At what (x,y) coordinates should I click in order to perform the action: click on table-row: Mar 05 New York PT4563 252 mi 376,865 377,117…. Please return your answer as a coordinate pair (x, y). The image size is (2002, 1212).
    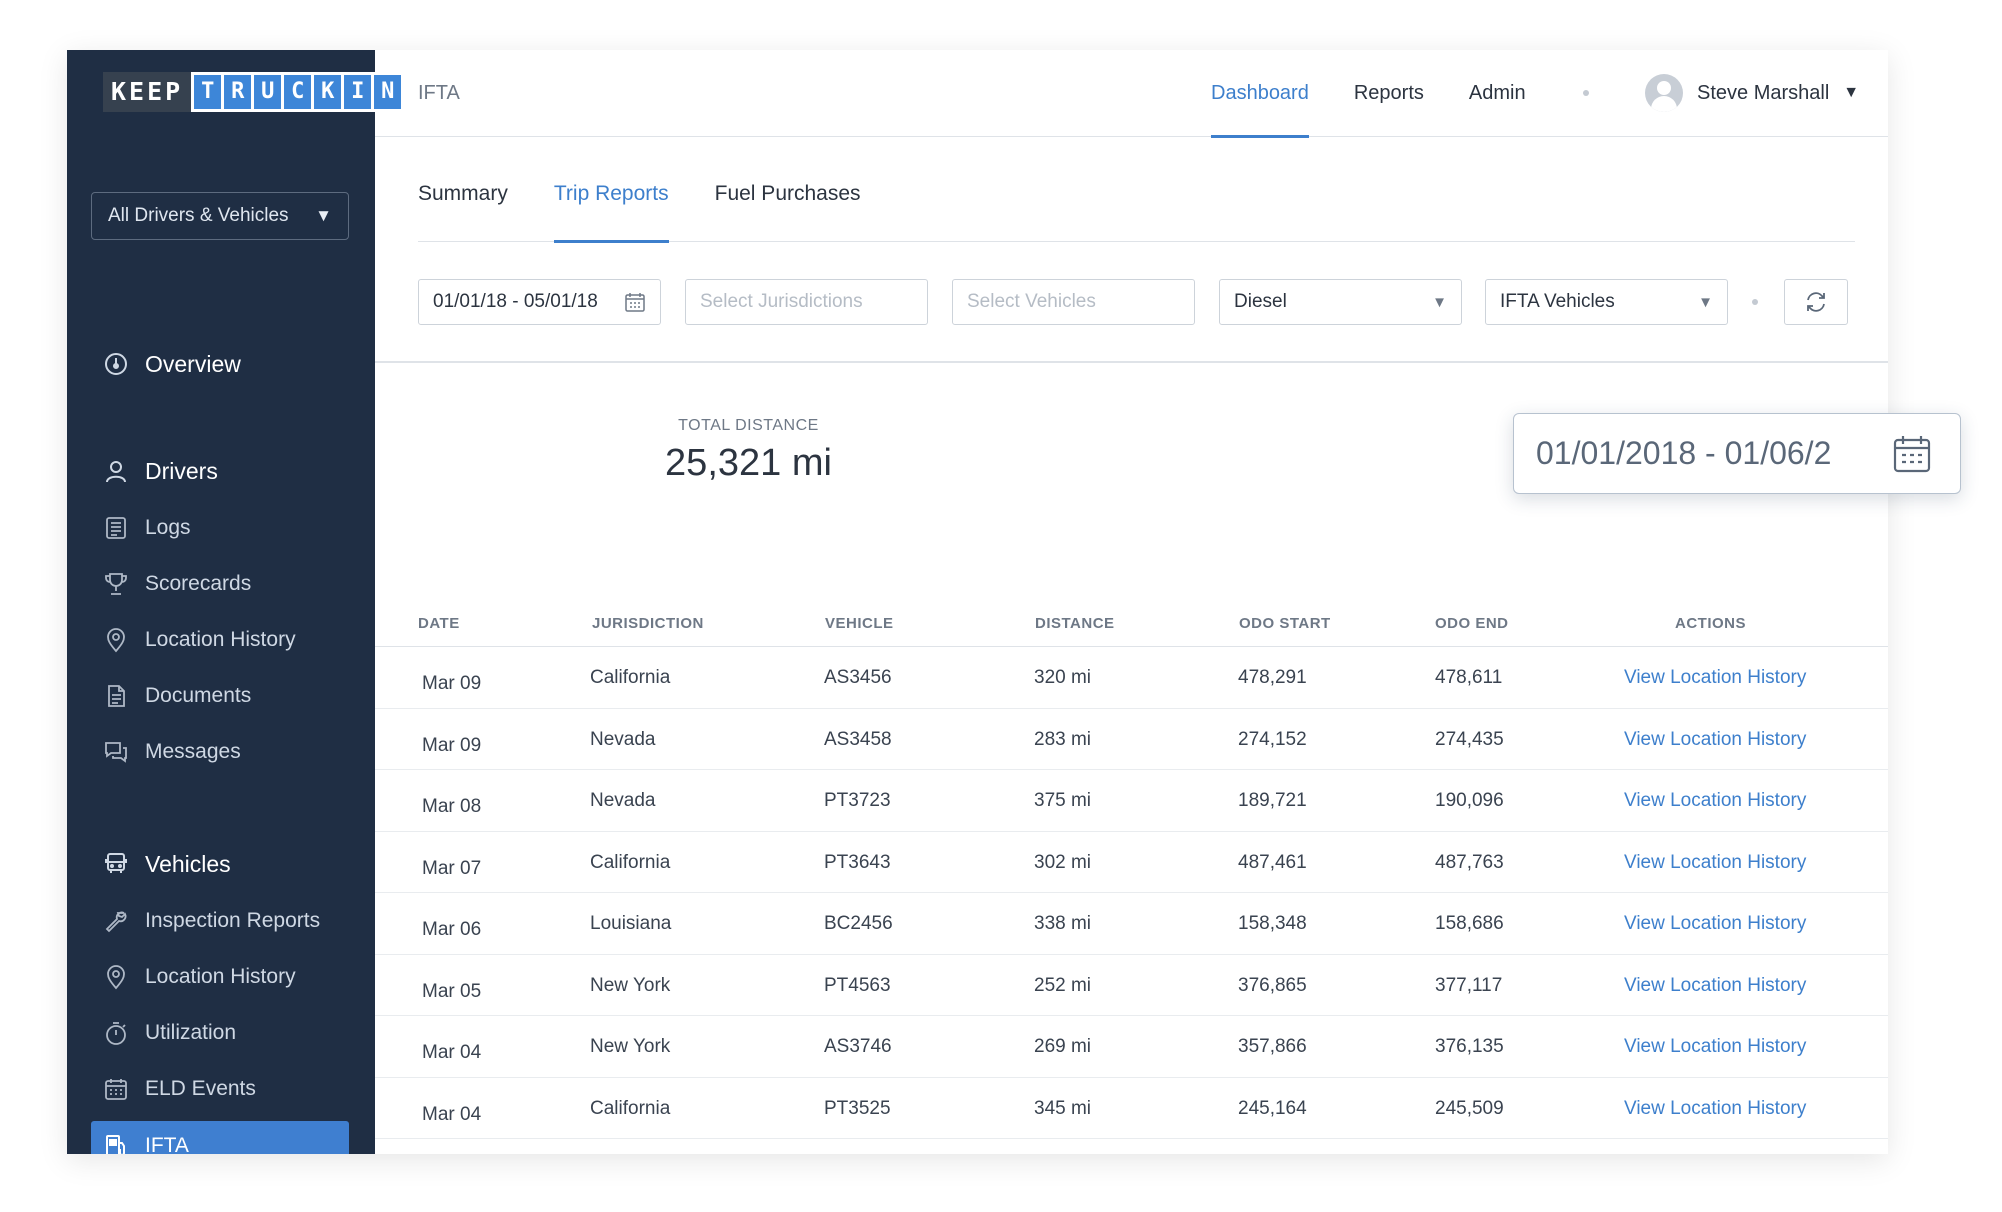
    Looking at the image, I should click on (1131, 985).